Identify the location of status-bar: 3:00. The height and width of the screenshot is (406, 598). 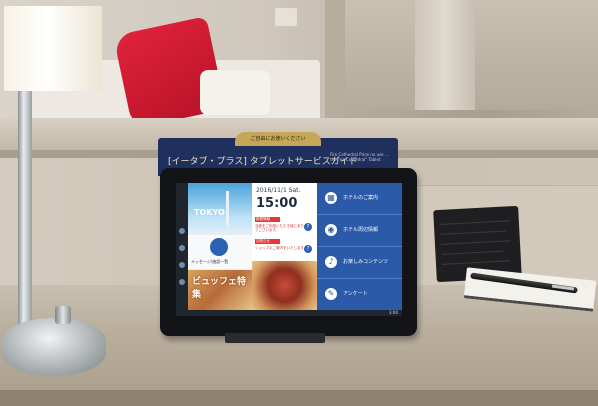
(289, 313).